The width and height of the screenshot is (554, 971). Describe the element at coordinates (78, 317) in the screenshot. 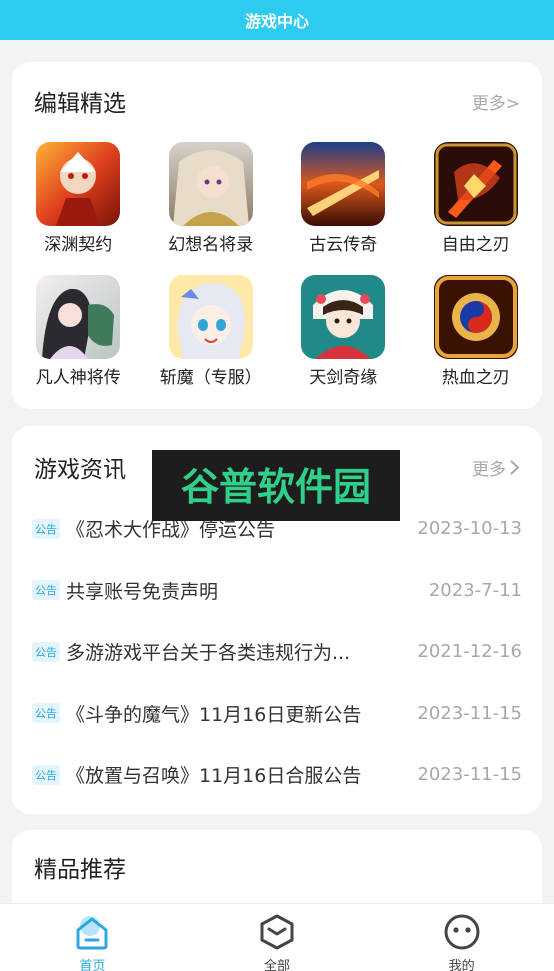

I see `game-mortal-general-icon` at that location.